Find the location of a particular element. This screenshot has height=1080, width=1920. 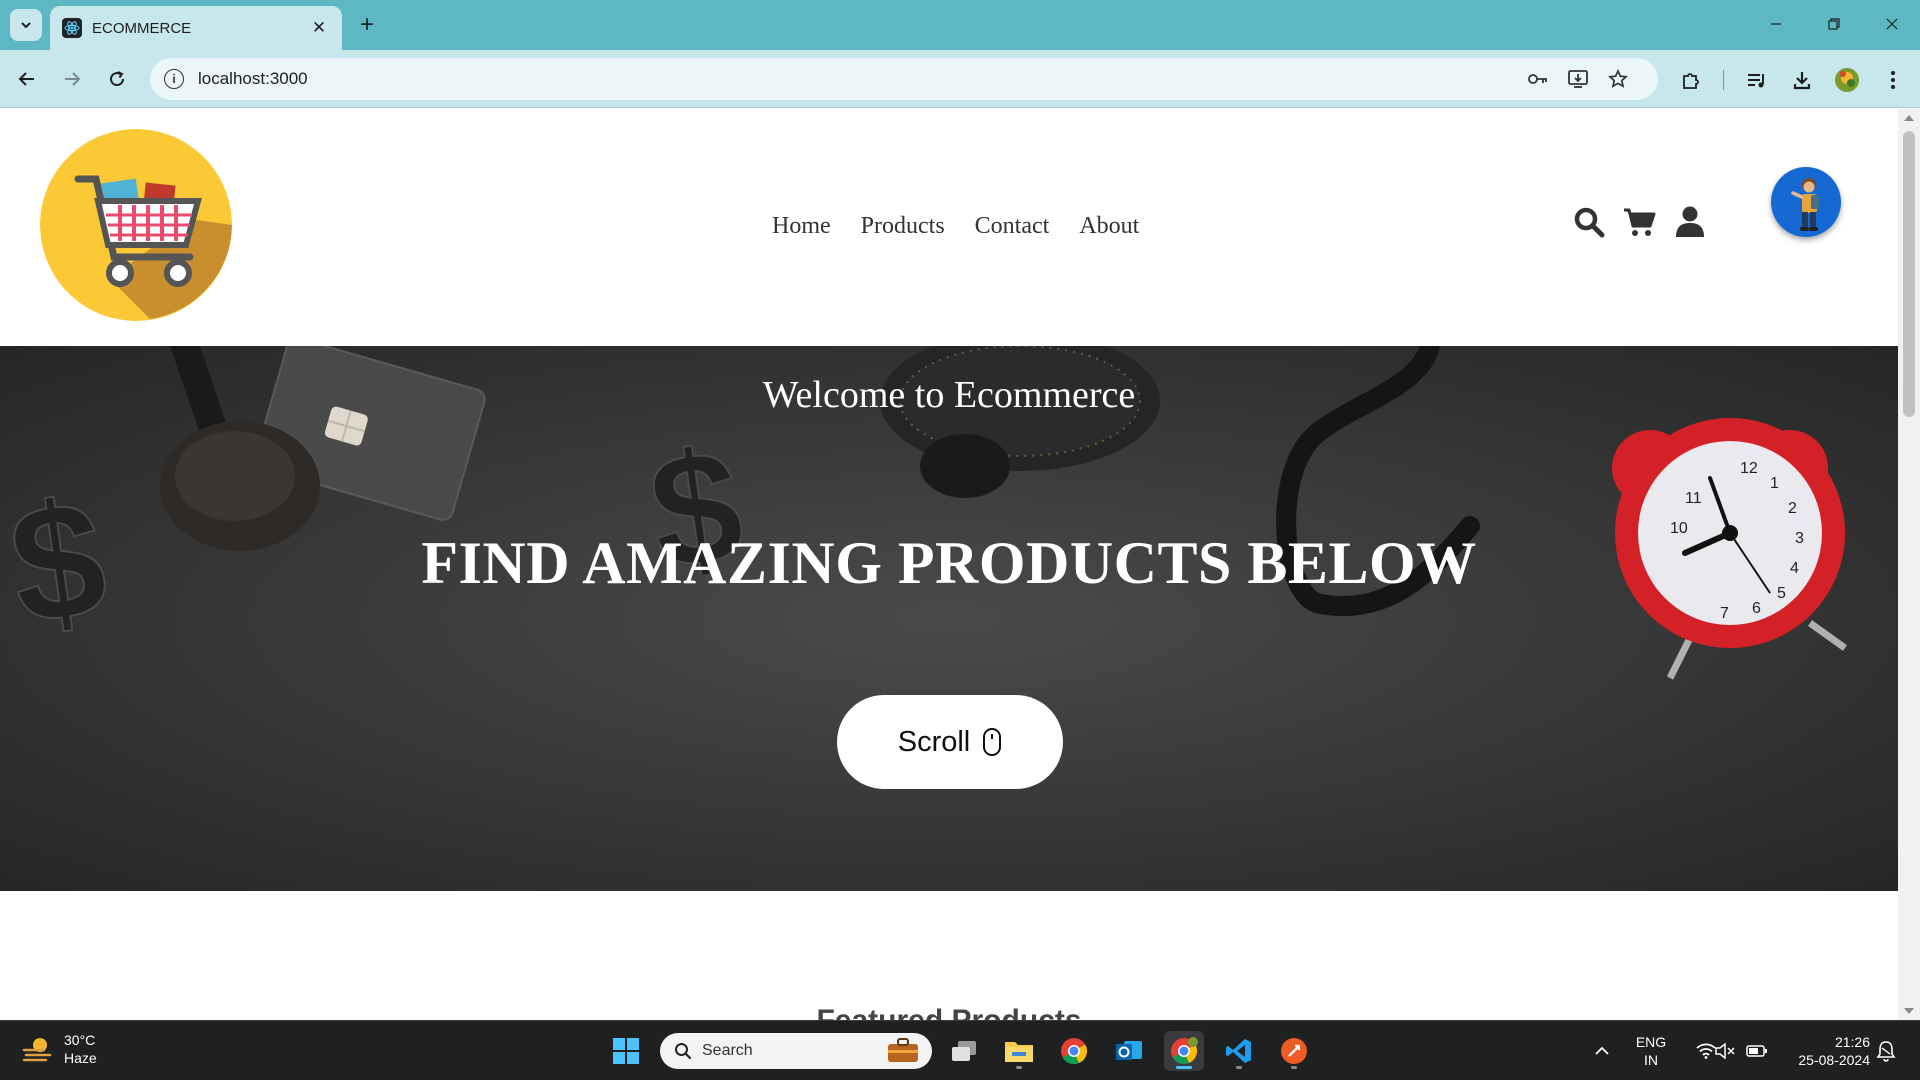

vscode-icon is located at coordinates (1239, 1051).